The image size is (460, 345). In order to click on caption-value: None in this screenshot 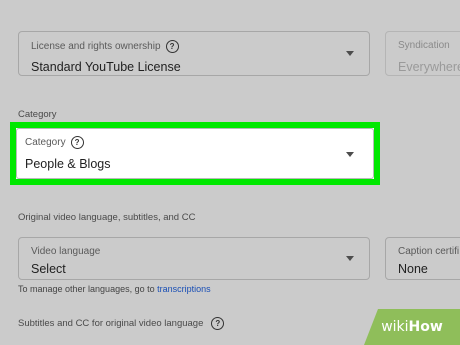, I will do `click(413, 269)`.